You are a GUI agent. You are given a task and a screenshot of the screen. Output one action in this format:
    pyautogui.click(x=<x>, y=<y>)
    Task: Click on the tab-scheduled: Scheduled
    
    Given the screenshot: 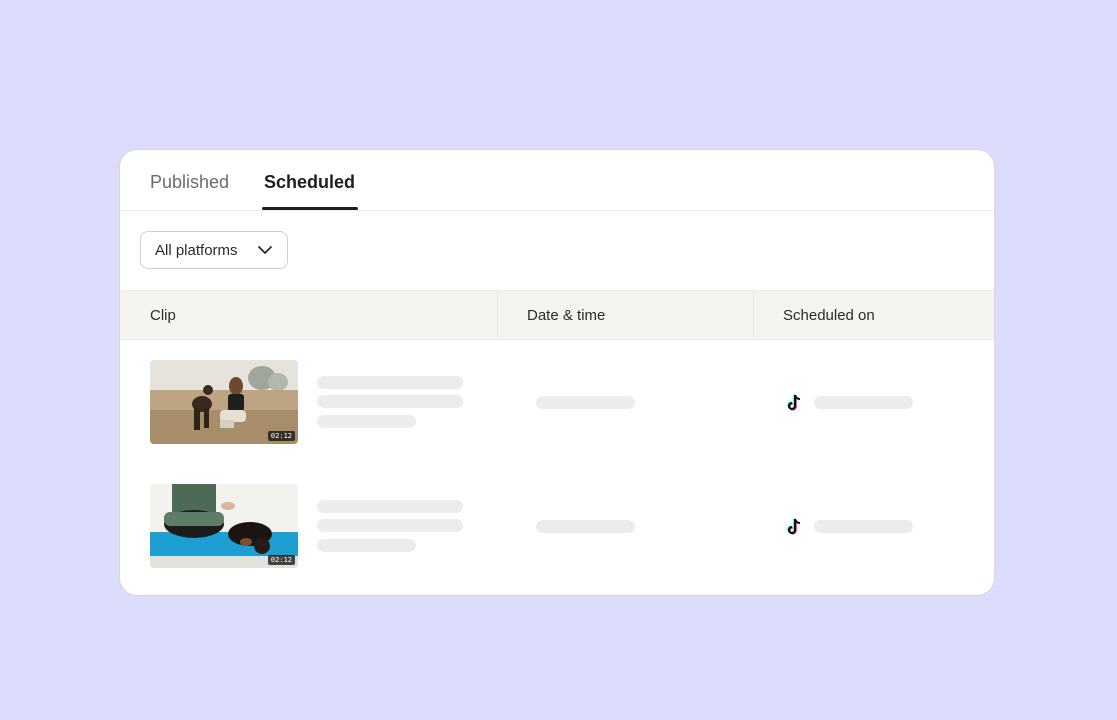 What is the action you would take?
    pyautogui.click(x=309, y=182)
    